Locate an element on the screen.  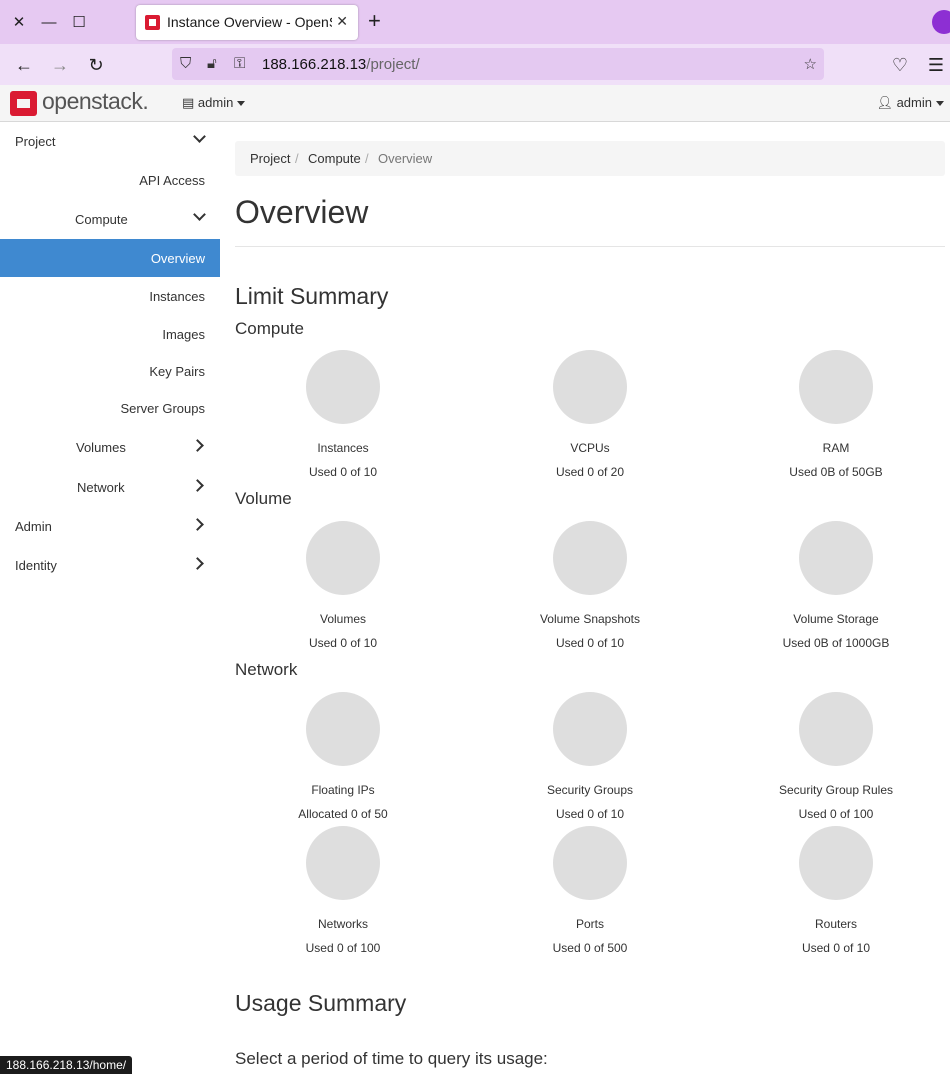
quota-usage: Used 0B of 1000GB is located at coordinates (836, 643).